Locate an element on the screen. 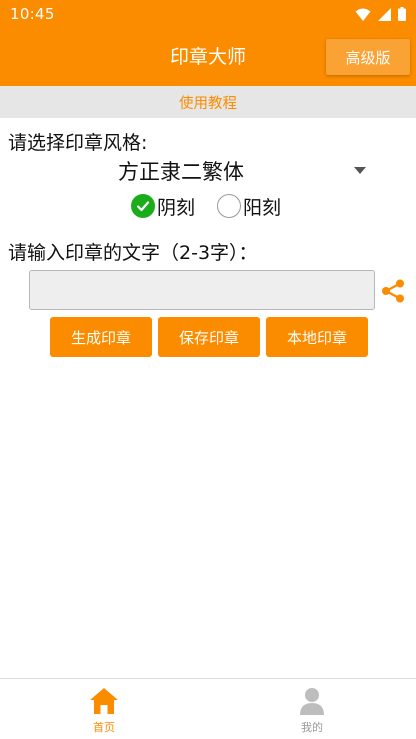 This screenshot has height=739, width=416. status-time: 10:45 is located at coordinates (32, 14).